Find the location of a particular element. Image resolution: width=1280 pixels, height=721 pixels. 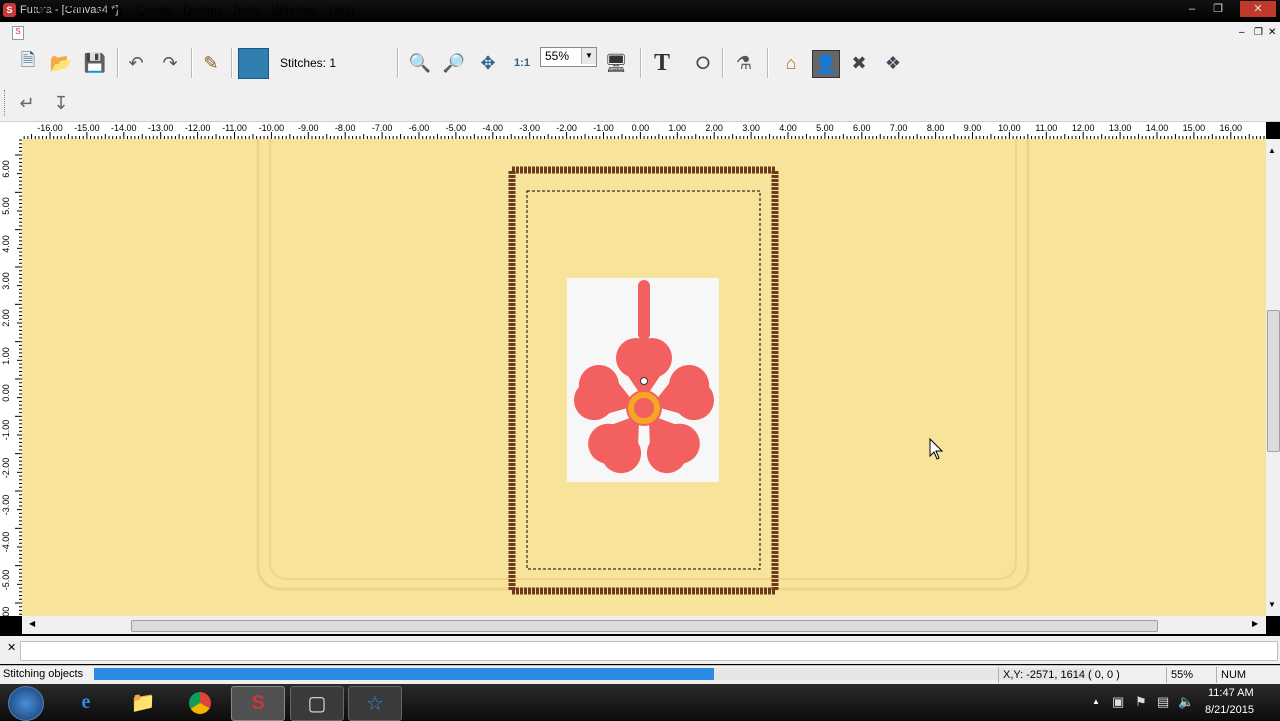

node-edit-icon: ↧ is located at coordinates (61, 103).